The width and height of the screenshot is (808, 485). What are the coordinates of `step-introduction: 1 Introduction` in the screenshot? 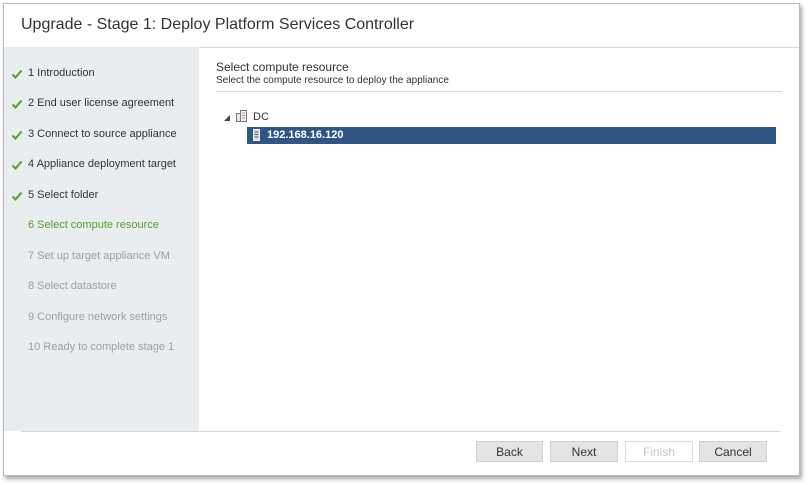 It's located at (101, 75).